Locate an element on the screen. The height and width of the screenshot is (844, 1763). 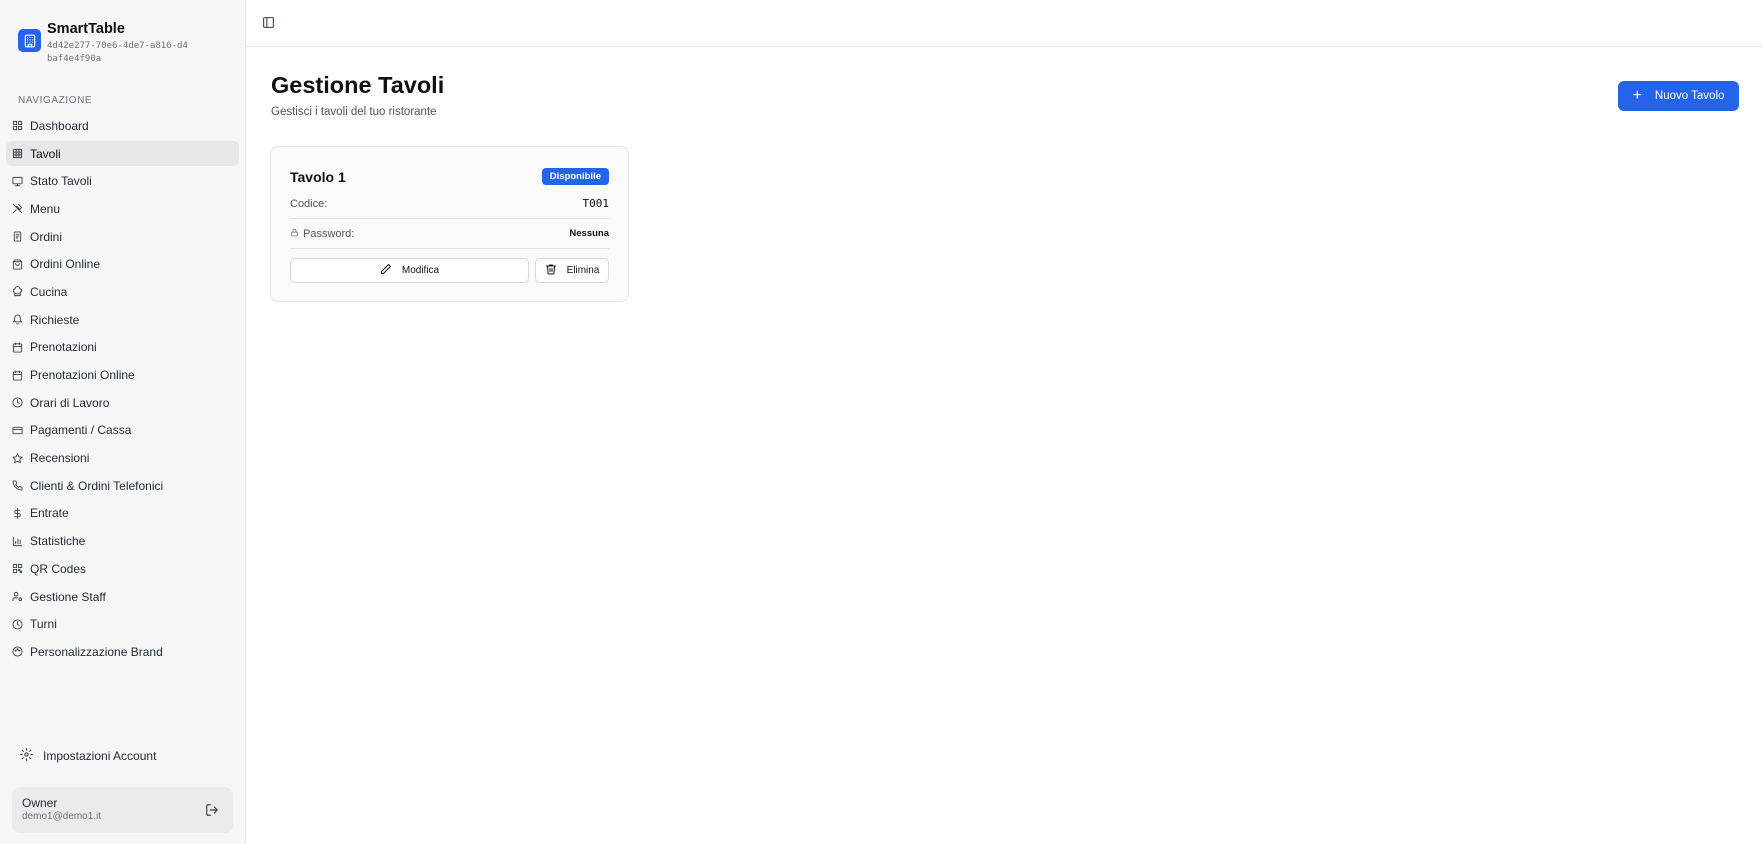
sidebar-item-personalizzazione-brand: Personalizzazione Brand is located at coordinates (122, 652).